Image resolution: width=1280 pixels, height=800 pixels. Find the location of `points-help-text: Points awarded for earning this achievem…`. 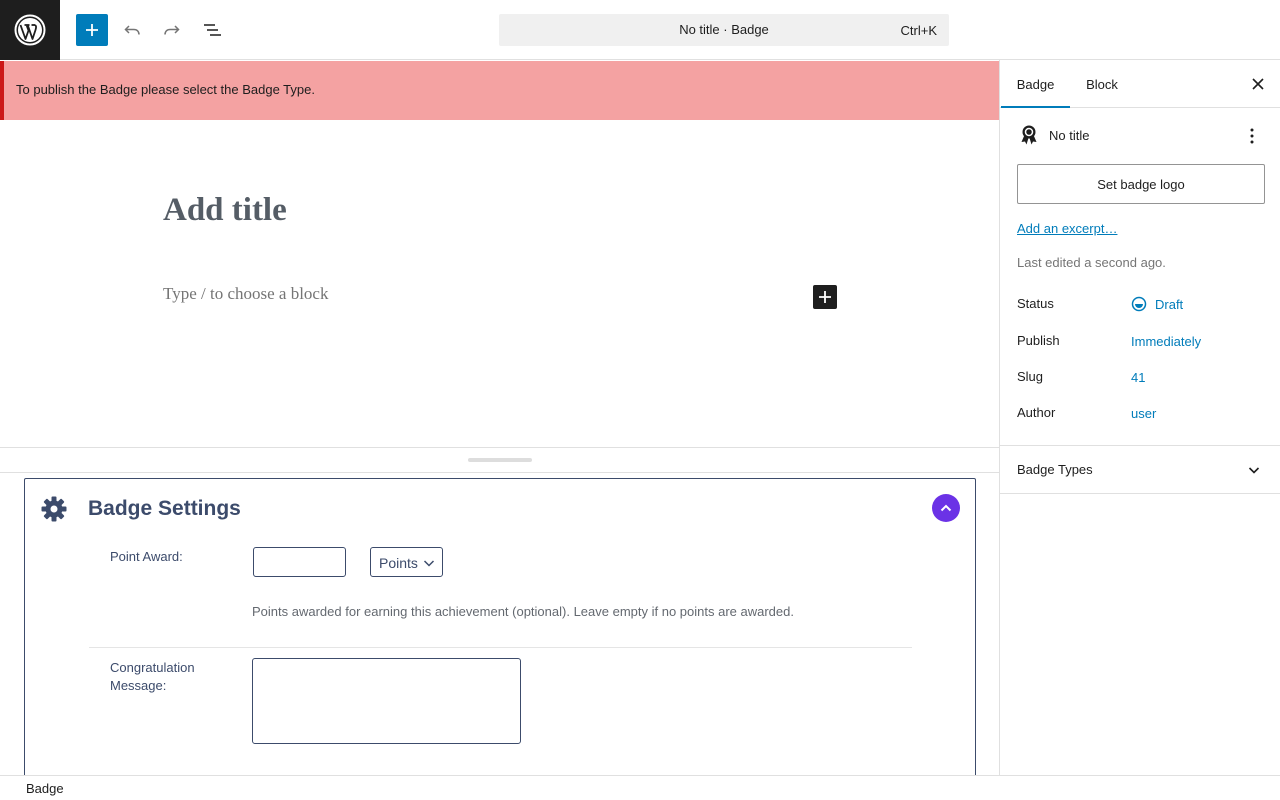

points-help-text: Points awarded for earning this achievem… is located at coordinates (523, 611).